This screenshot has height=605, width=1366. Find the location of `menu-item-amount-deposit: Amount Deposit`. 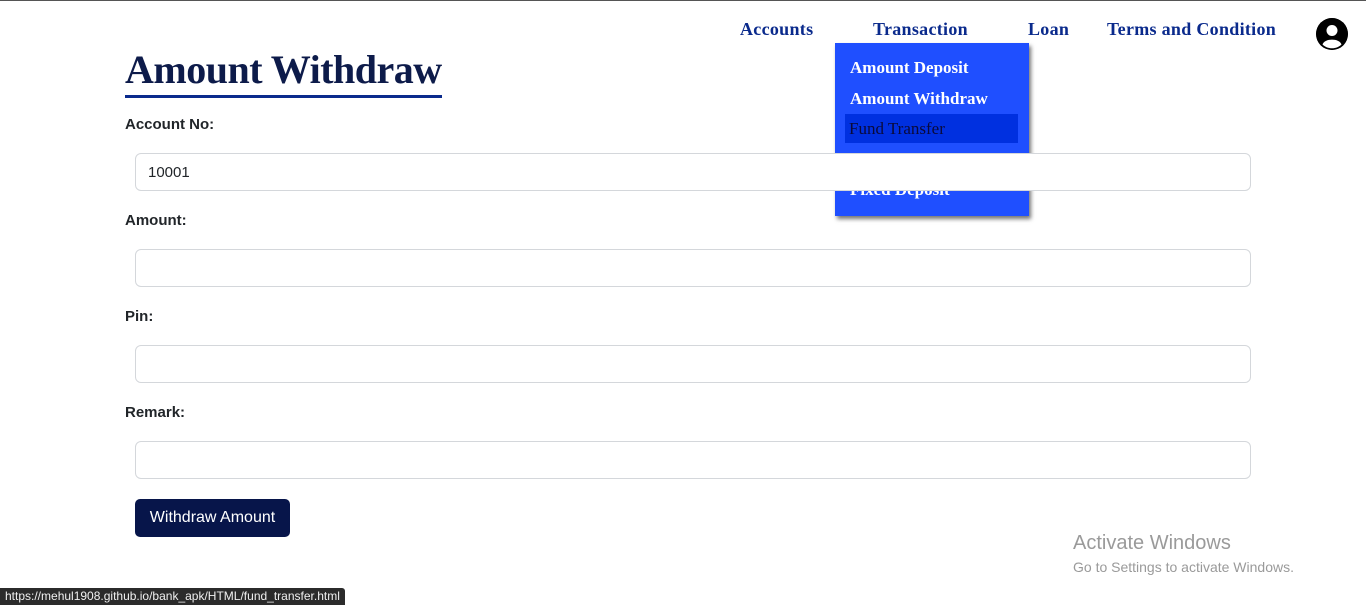

menu-item-amount-deposit: Amount Deposit is located at coordinates (931, 67).